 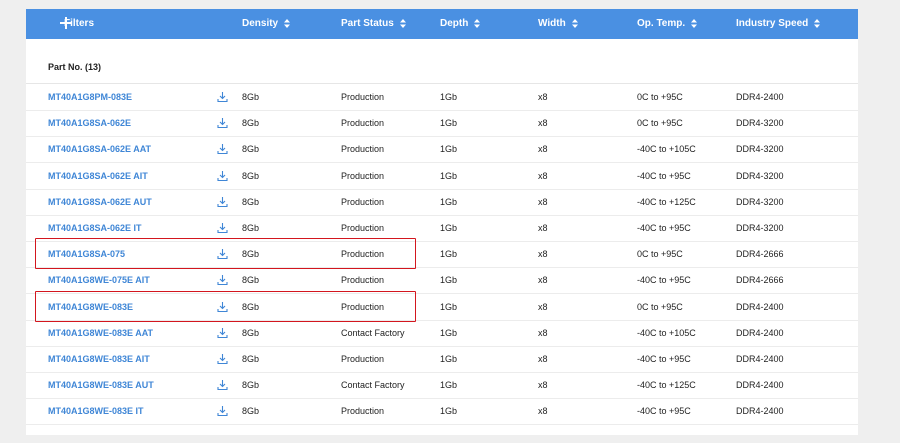 What do you see at coordinates (99, 149) in the screenshot?
I see `part-number-link: MT40A1G8SA-062E AAT` at bounding box center [99, 149].